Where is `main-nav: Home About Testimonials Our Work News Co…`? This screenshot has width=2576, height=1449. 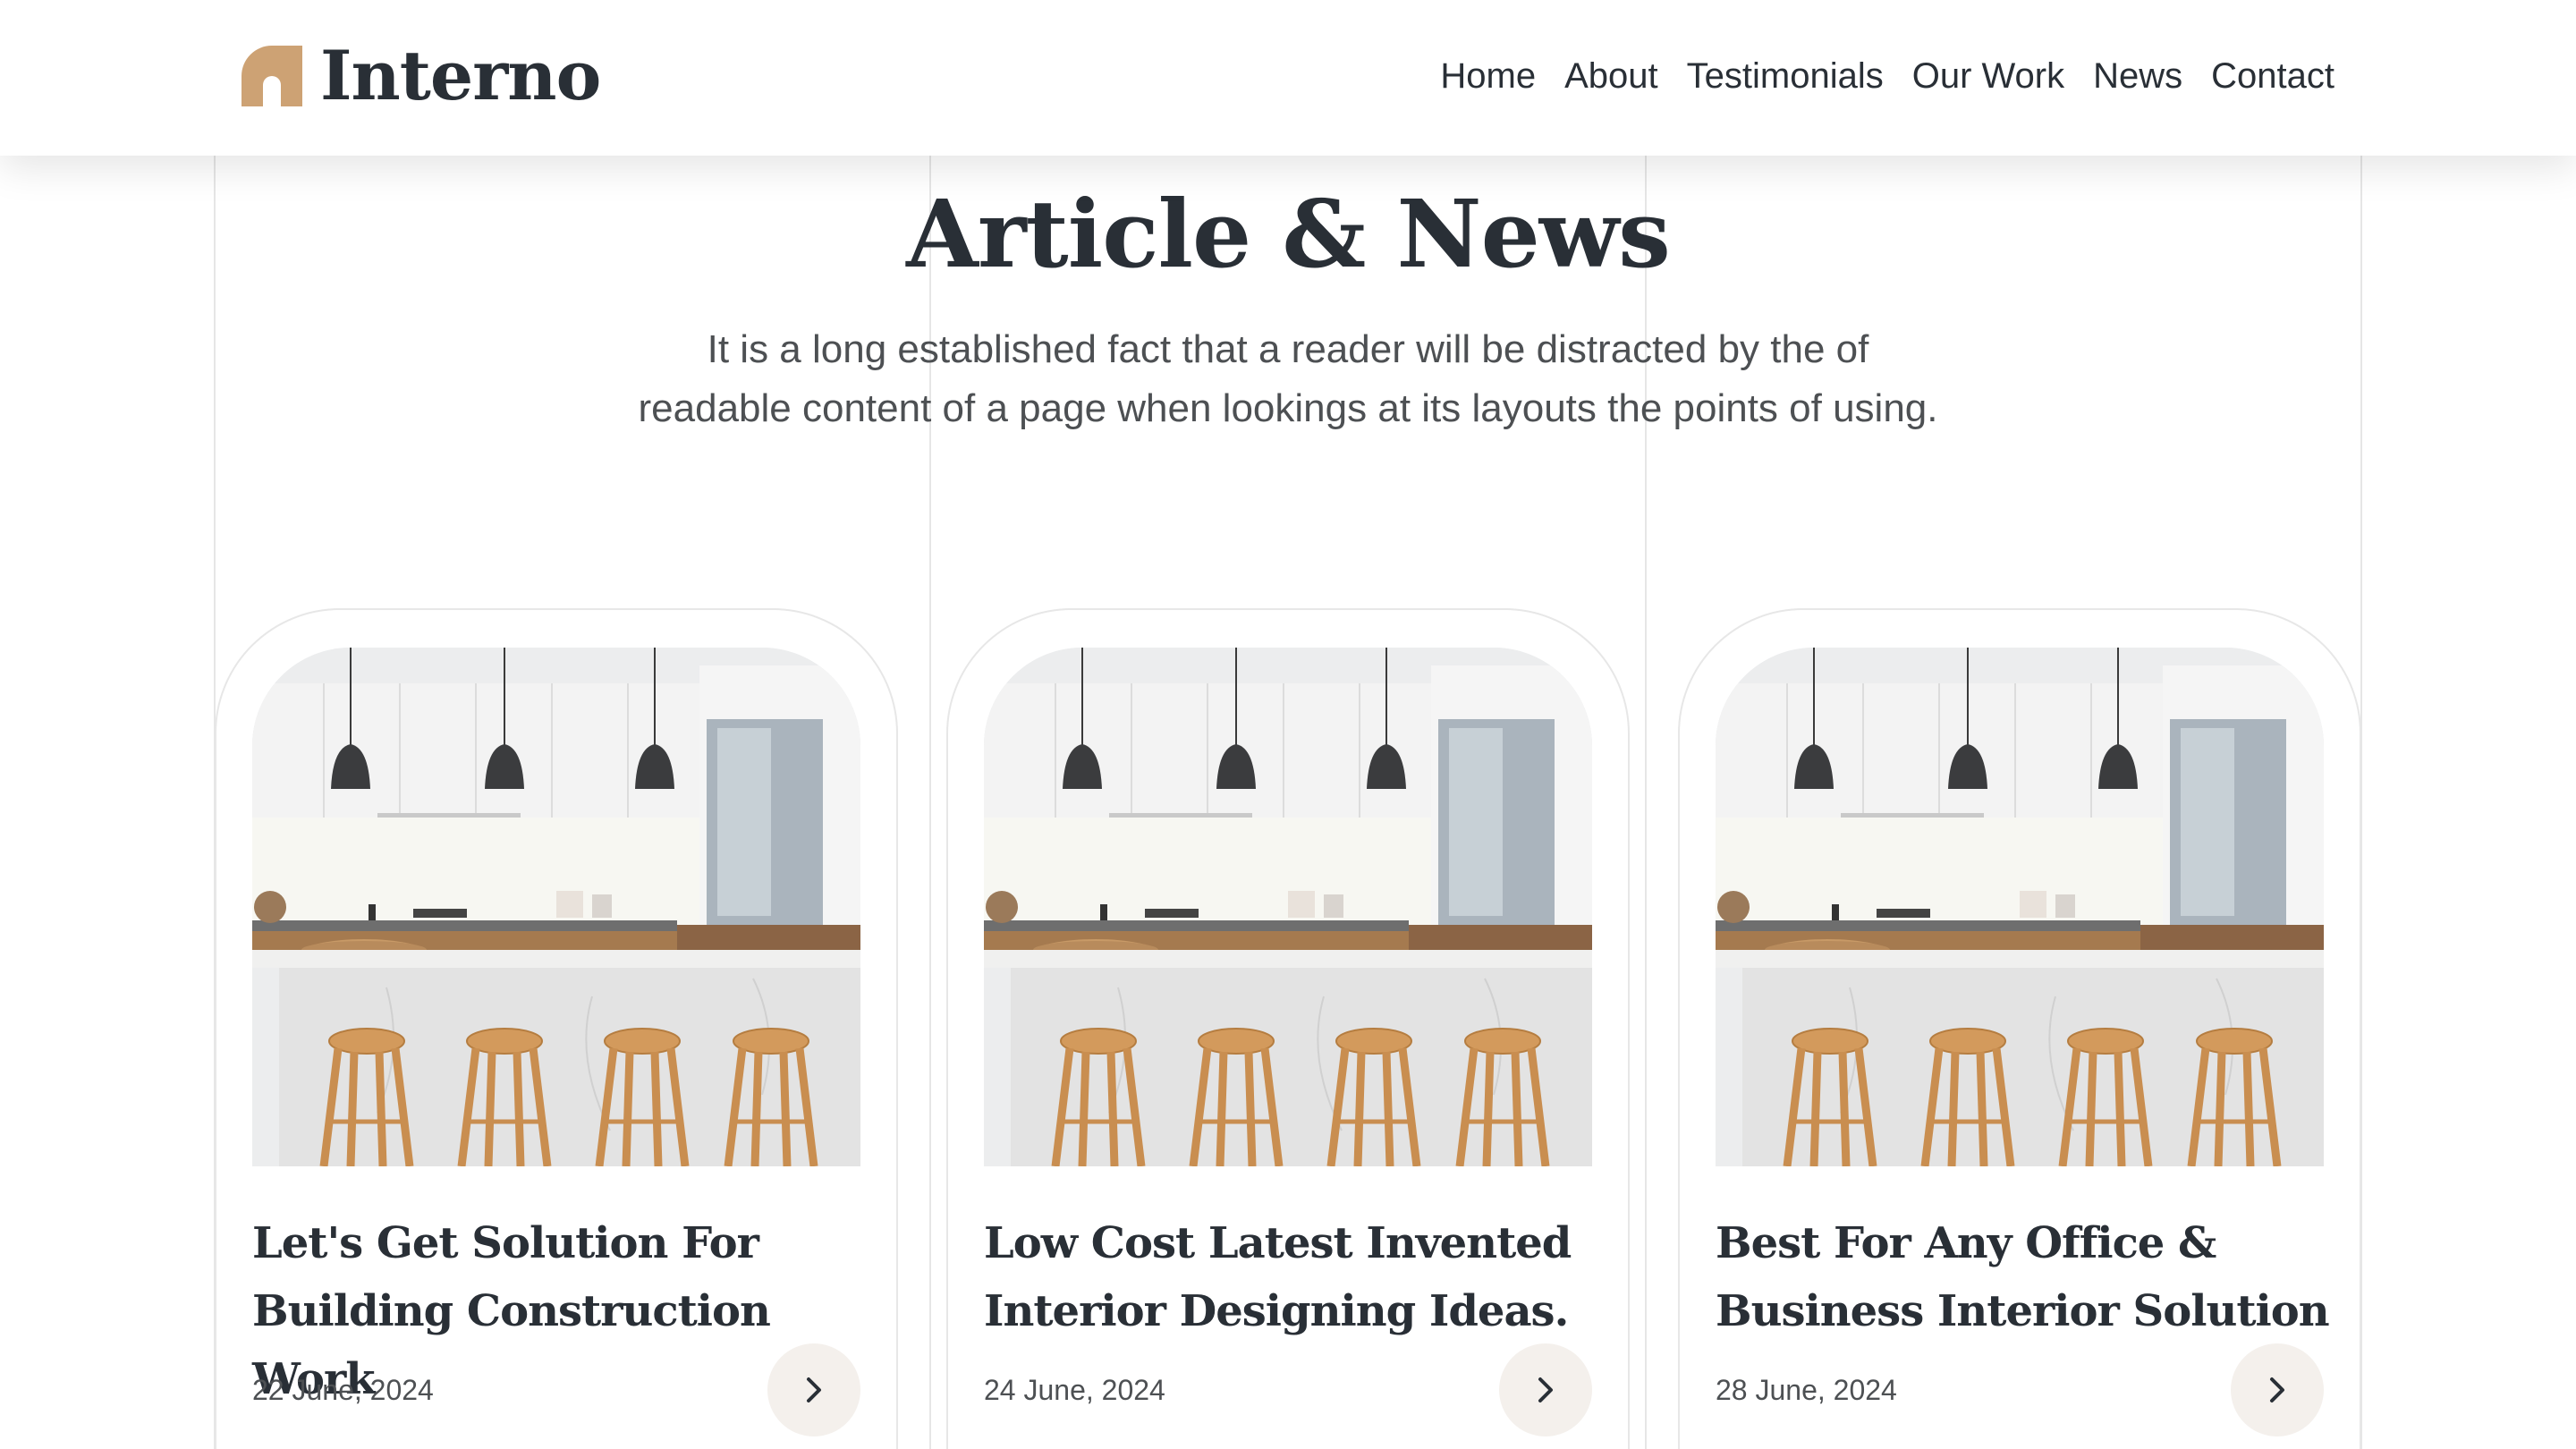 main-nav: Home About Testimonials Our Work News Co… is located at coordinates (1887, 76).